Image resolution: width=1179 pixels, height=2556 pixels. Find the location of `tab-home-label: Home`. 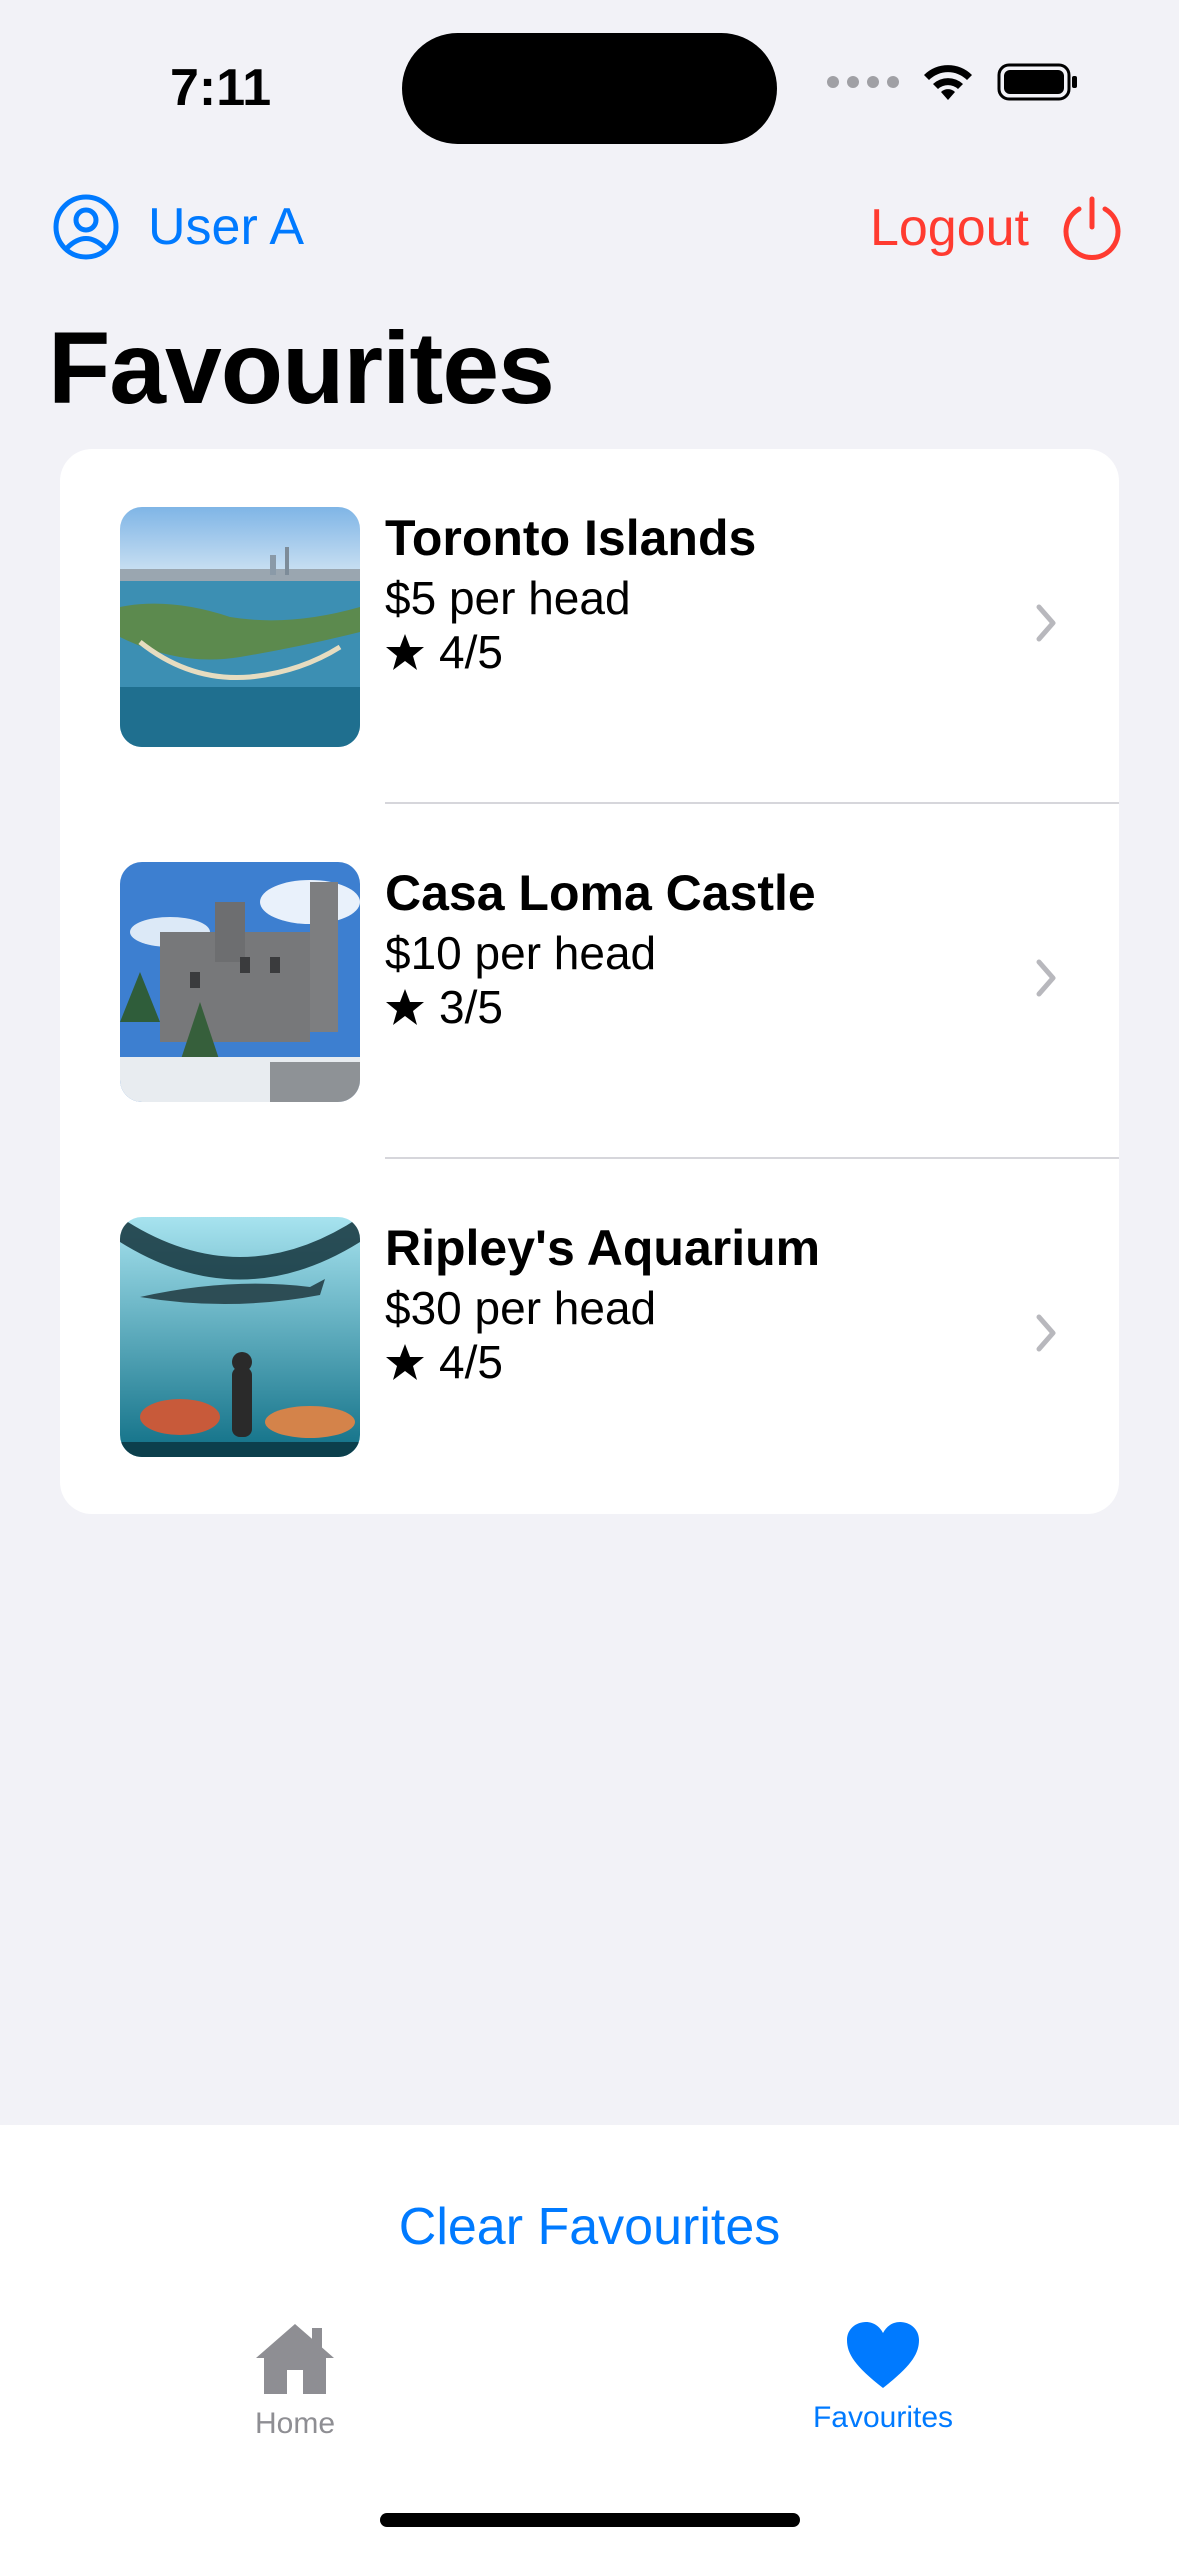

tab-home-label: Home is located at coordinates (295, 2423).